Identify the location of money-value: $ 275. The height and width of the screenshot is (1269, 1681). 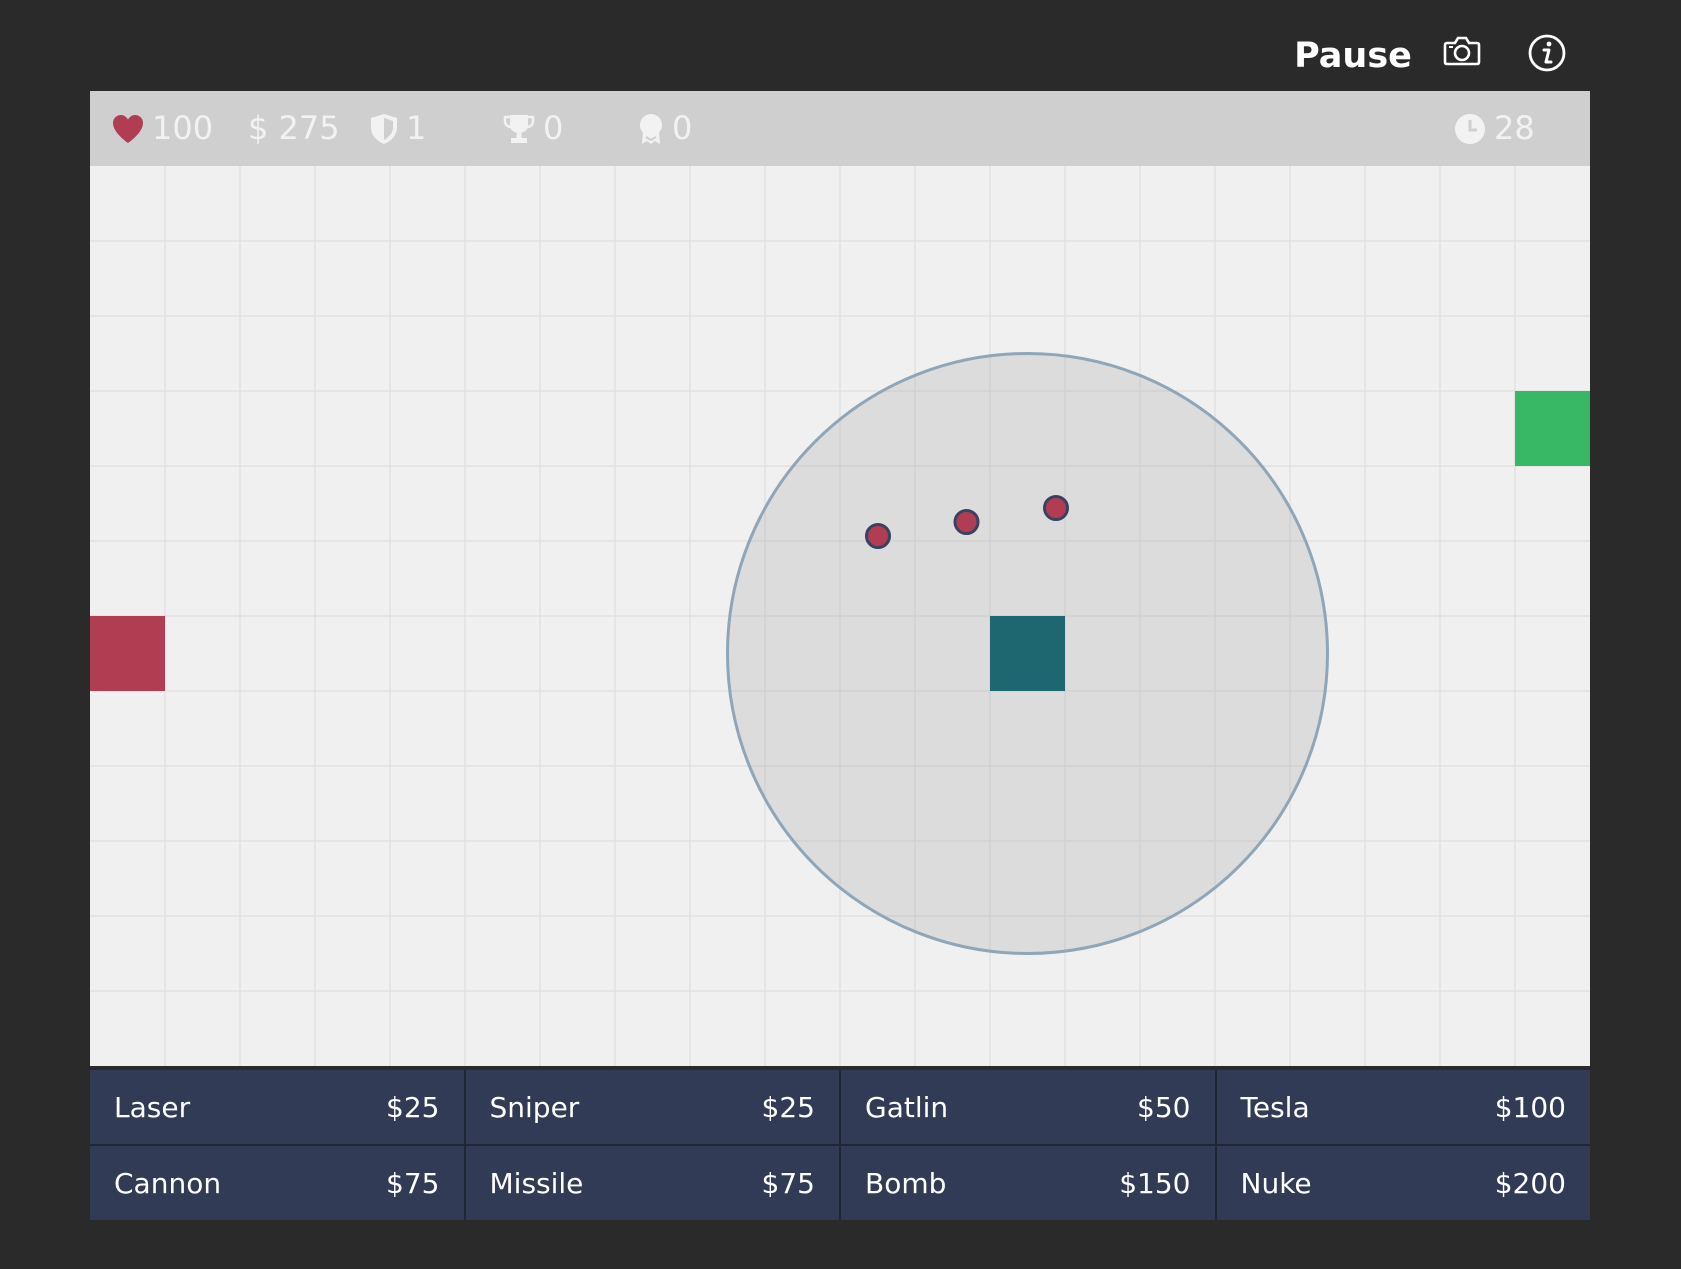
(294, 128).